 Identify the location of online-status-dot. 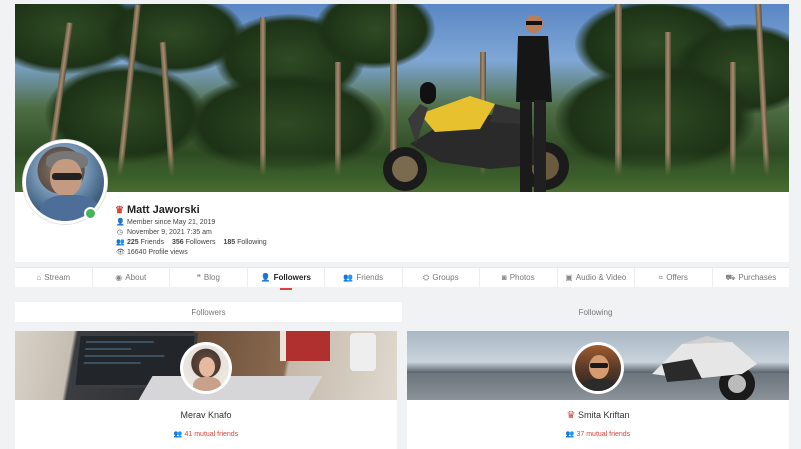
(90, 213).